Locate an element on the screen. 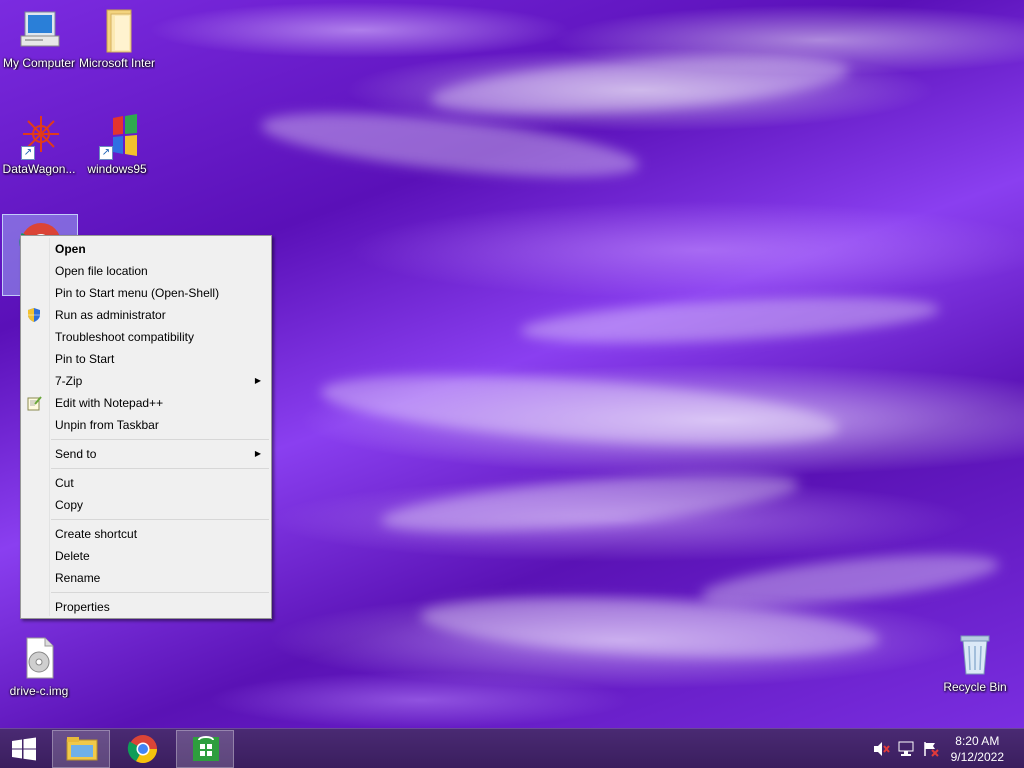 The image size is (1024, 768). menu-item-label: 7-Zip is located at coordinates (69, 381).